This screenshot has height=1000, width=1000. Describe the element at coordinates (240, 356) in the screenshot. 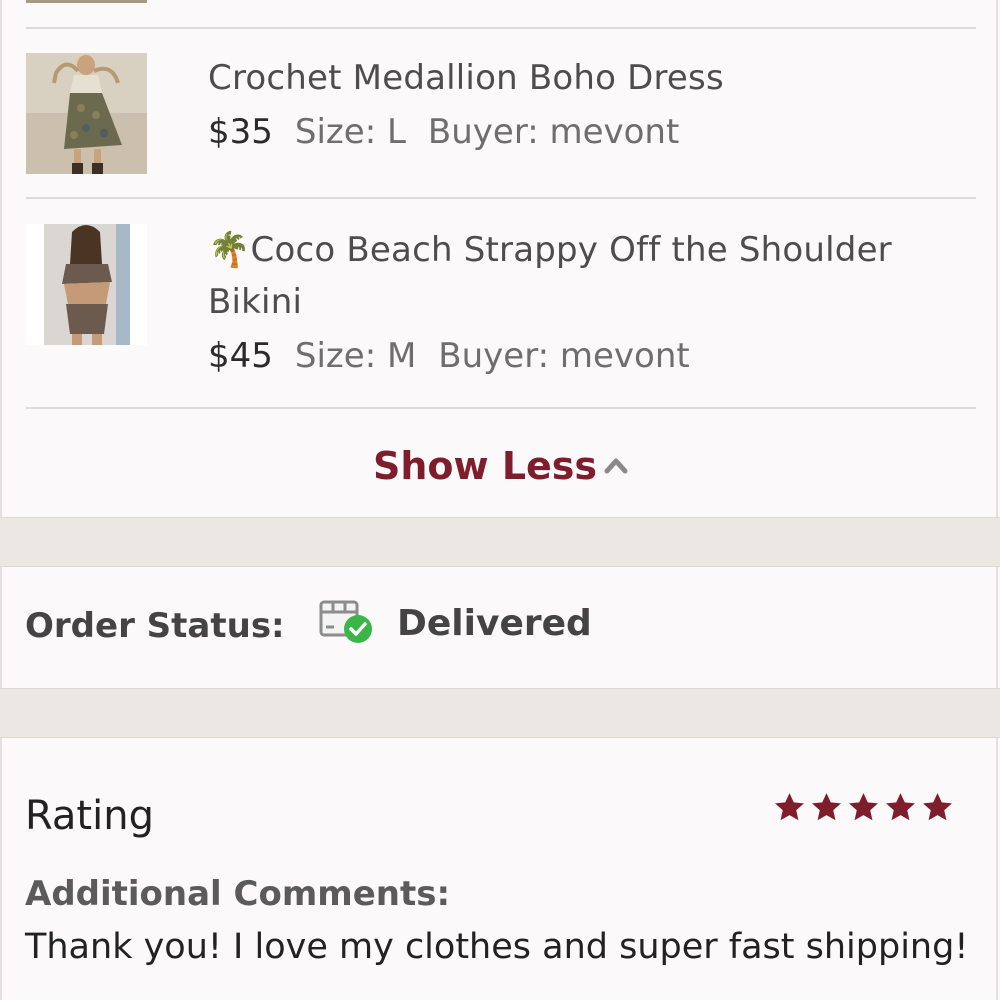

I see `item-price: $45` at that location.